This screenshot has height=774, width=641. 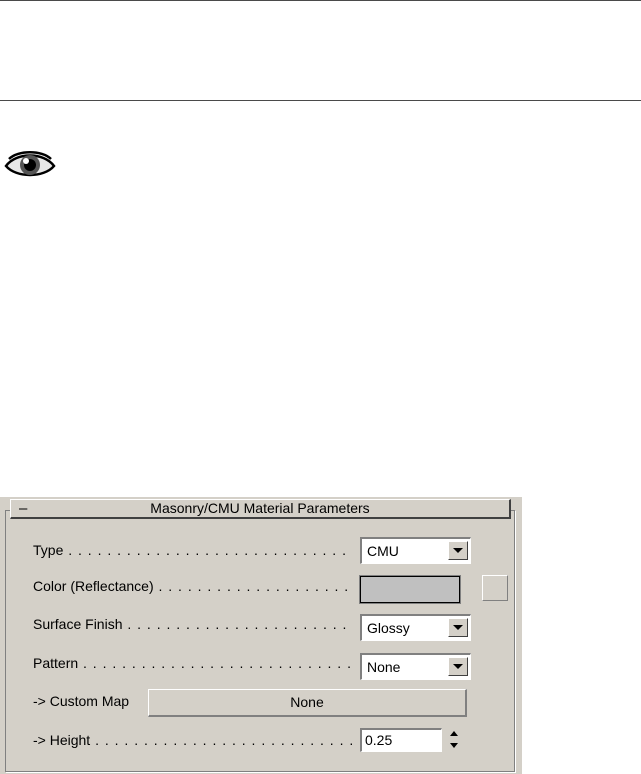 I want to click on surface-finish-dropdown: Glossy, so click(x=415, y=627).